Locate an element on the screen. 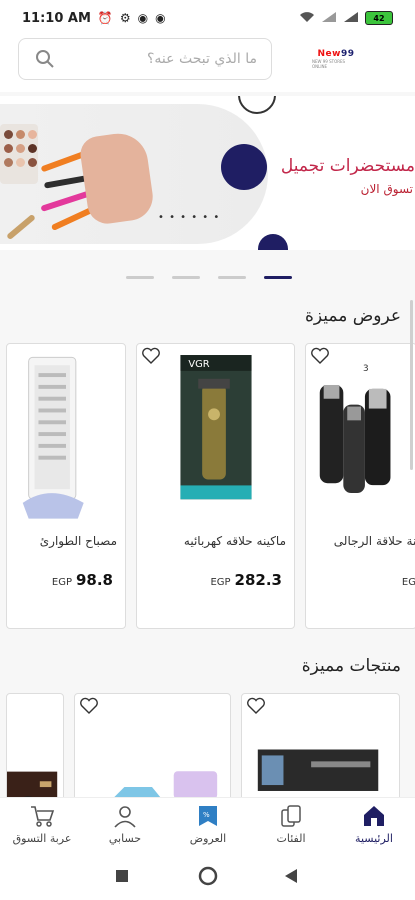  product-price: EGP 98.8 is located at coordinates (82, 579).